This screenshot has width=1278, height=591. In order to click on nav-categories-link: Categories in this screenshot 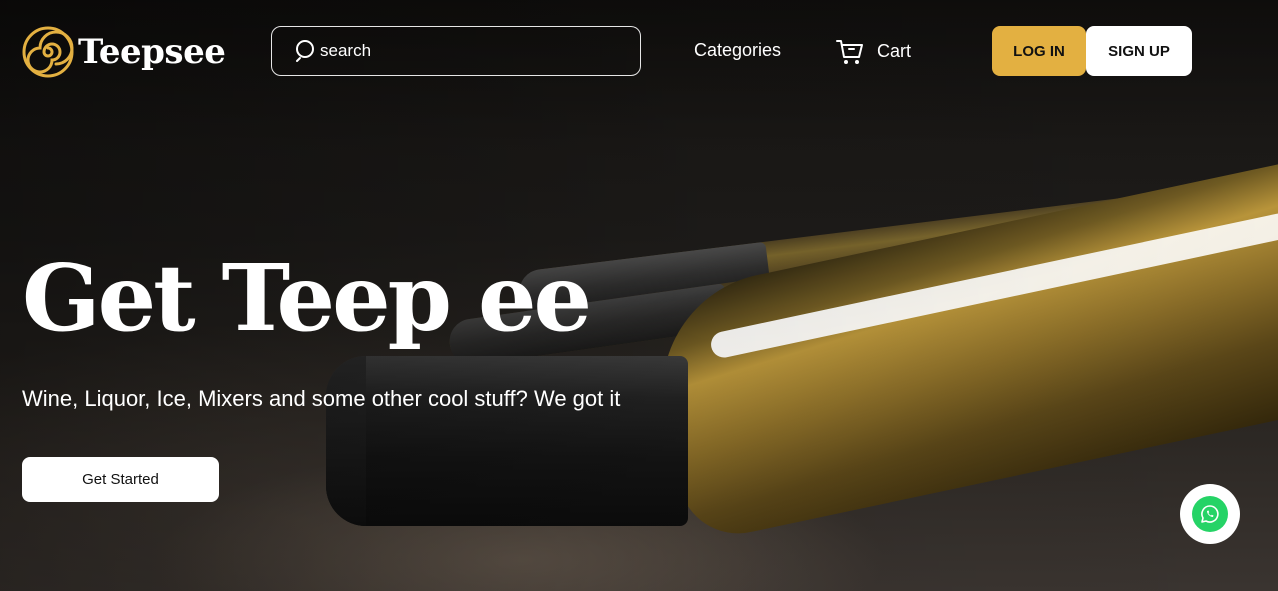, I will do `click(737, 50)`.